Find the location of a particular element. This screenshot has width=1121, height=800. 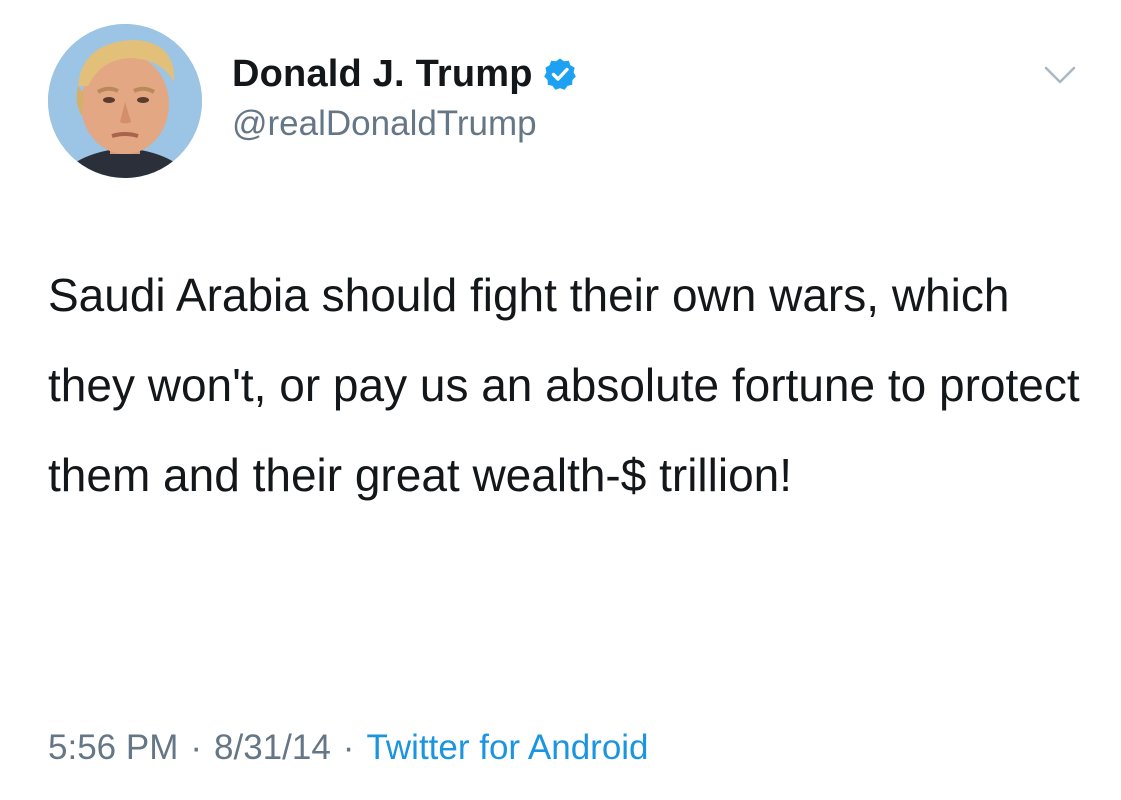

tweet-time: 5:56 PM is located at coordinates (113, 748).